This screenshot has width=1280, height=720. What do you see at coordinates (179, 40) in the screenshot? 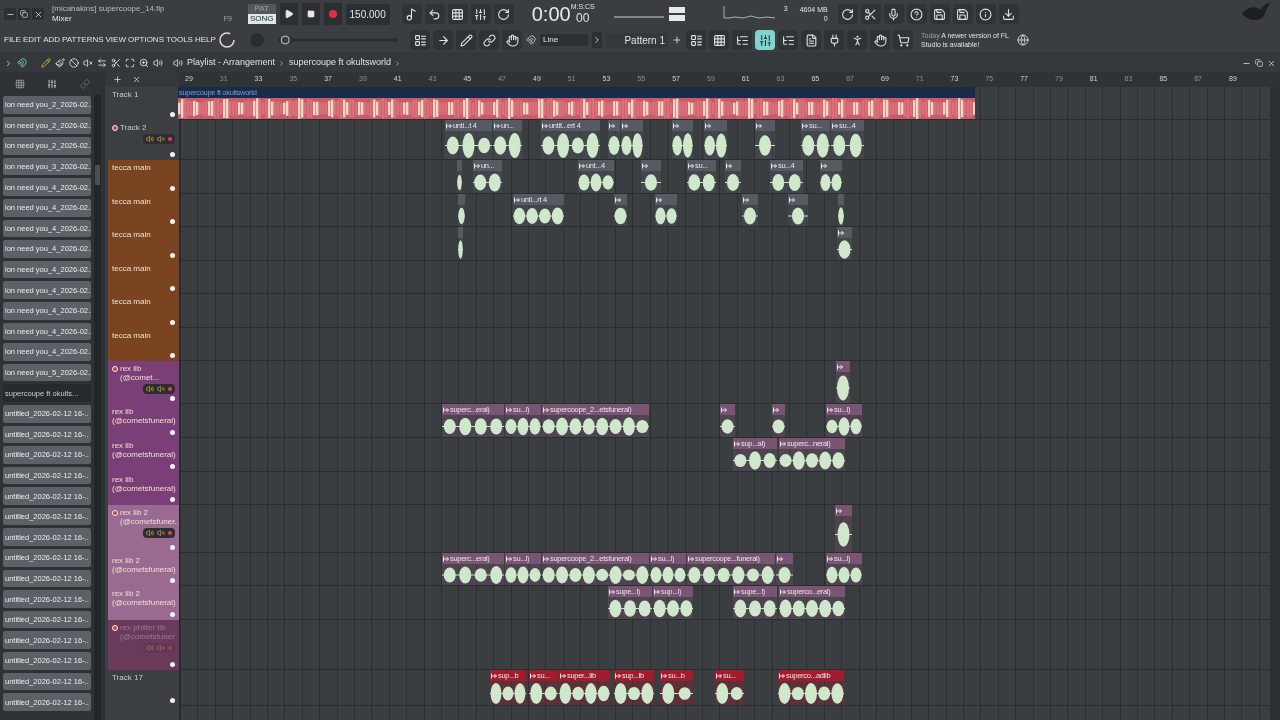
I see `menu-item: TOOLS` at bounding box center [179, 40].